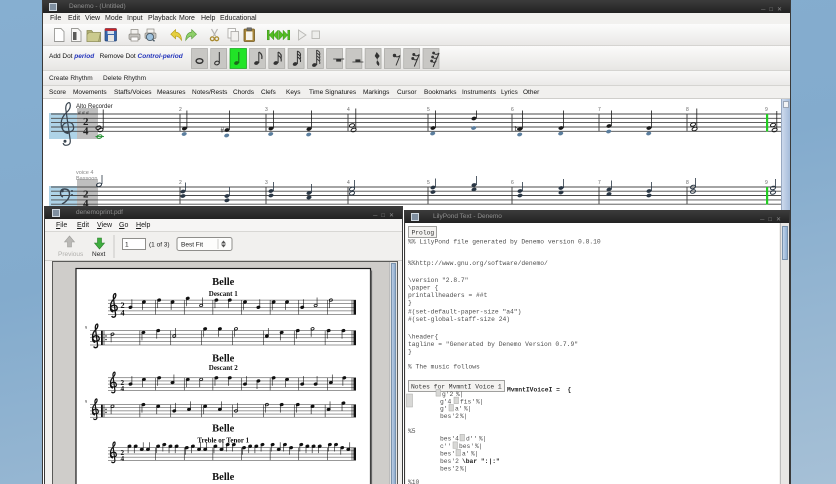  What do you see at coordinates (192, 245) in the screenshot?
I see `svg-text: Best Fit` at bounding box center [192, 245].